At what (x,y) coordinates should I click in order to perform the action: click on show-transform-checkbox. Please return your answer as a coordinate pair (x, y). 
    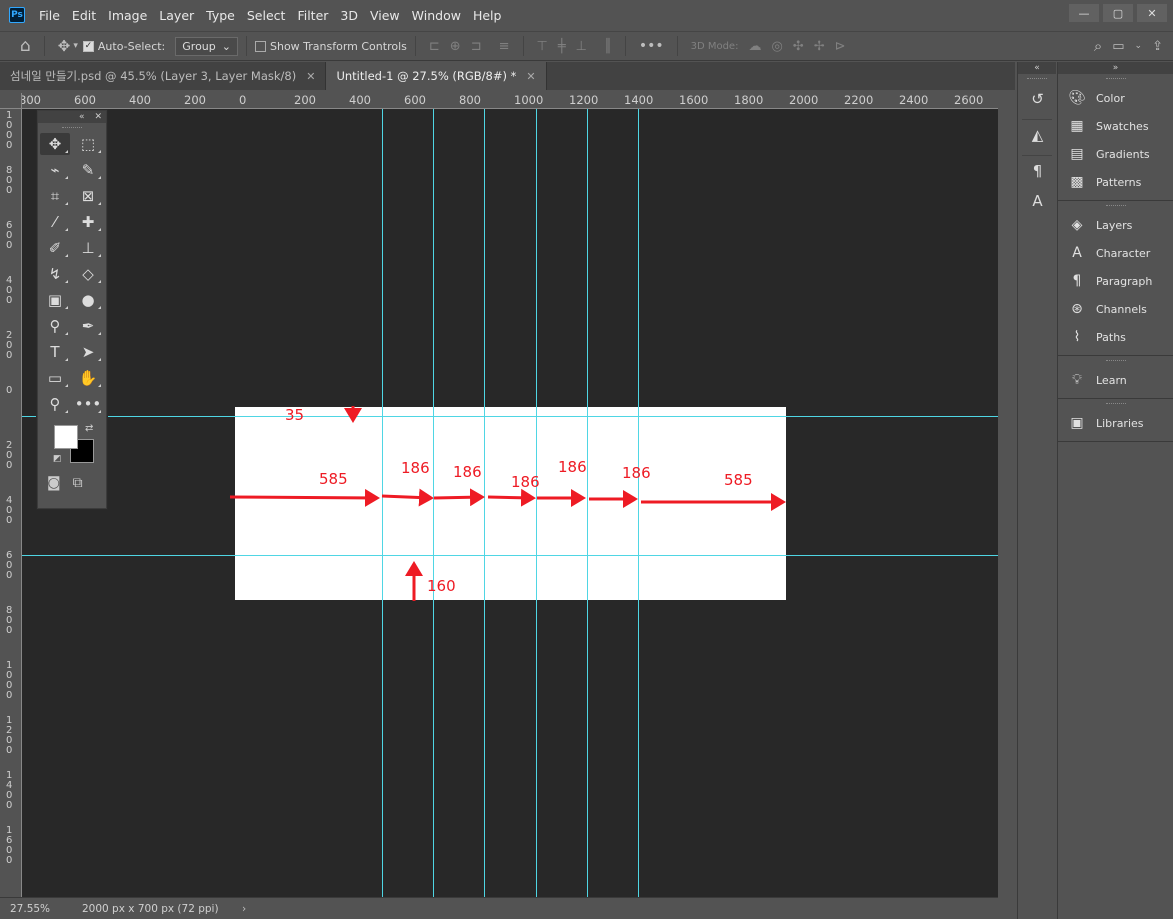
    Looking at the image, I should click on (260, 46).